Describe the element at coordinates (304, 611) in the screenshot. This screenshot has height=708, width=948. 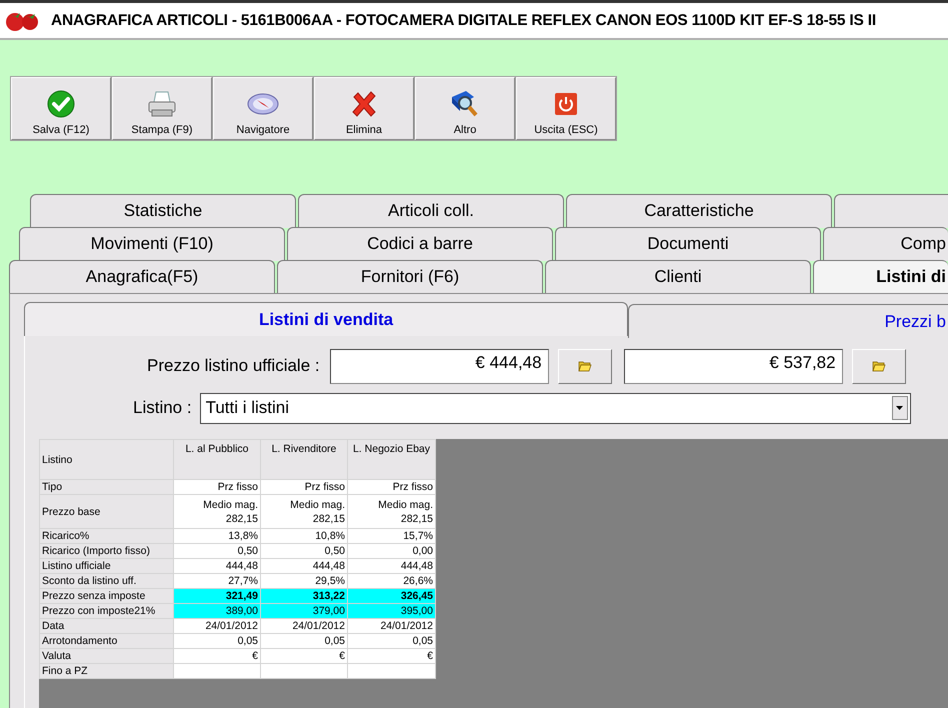
I see `table-cell: 379,00` at that location.